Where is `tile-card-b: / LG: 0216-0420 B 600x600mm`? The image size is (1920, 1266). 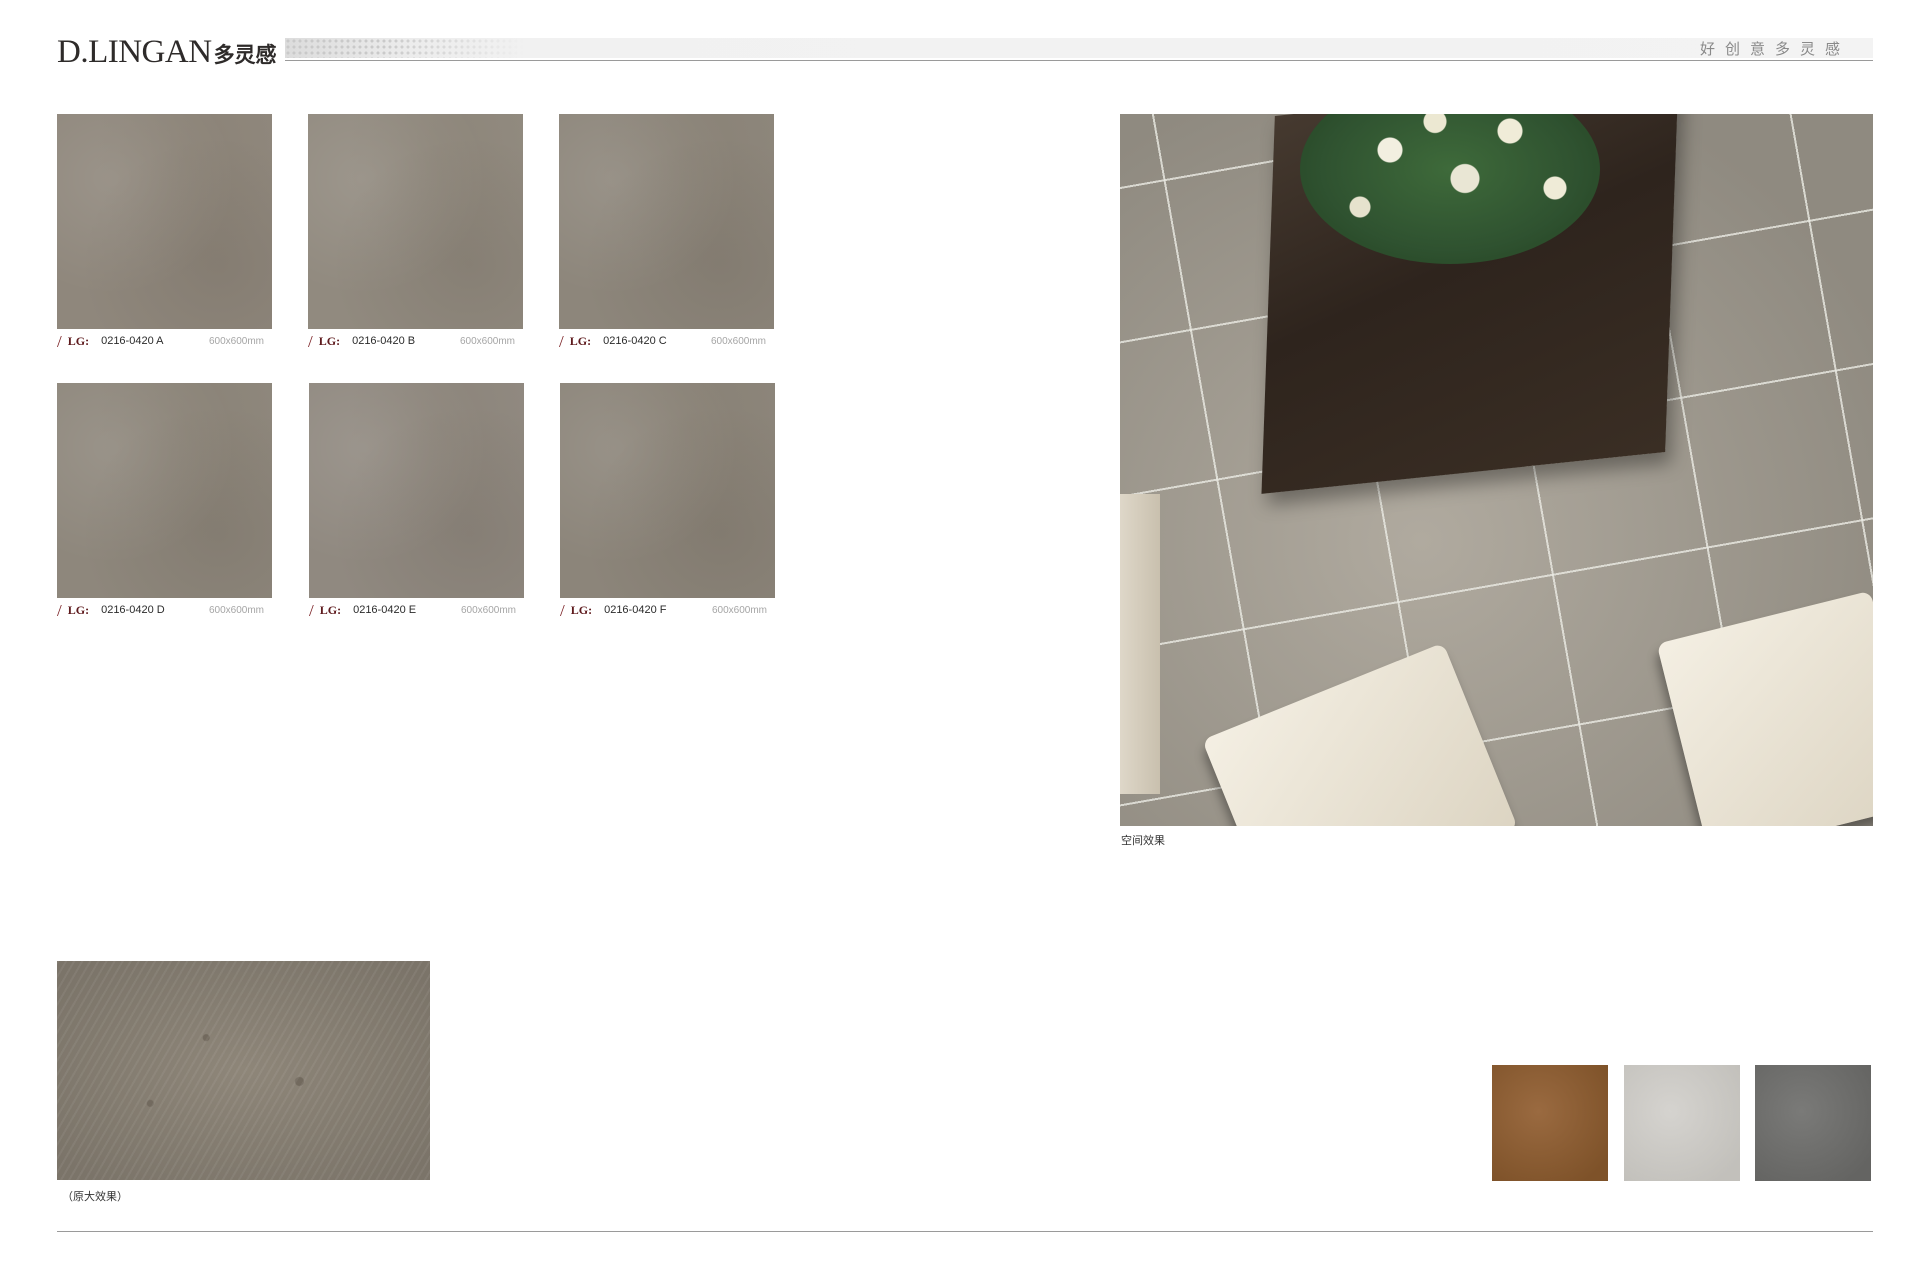 tile-card-b: / LG: 0216-0420 B 600x600mm is located at coordinates (415, 232).